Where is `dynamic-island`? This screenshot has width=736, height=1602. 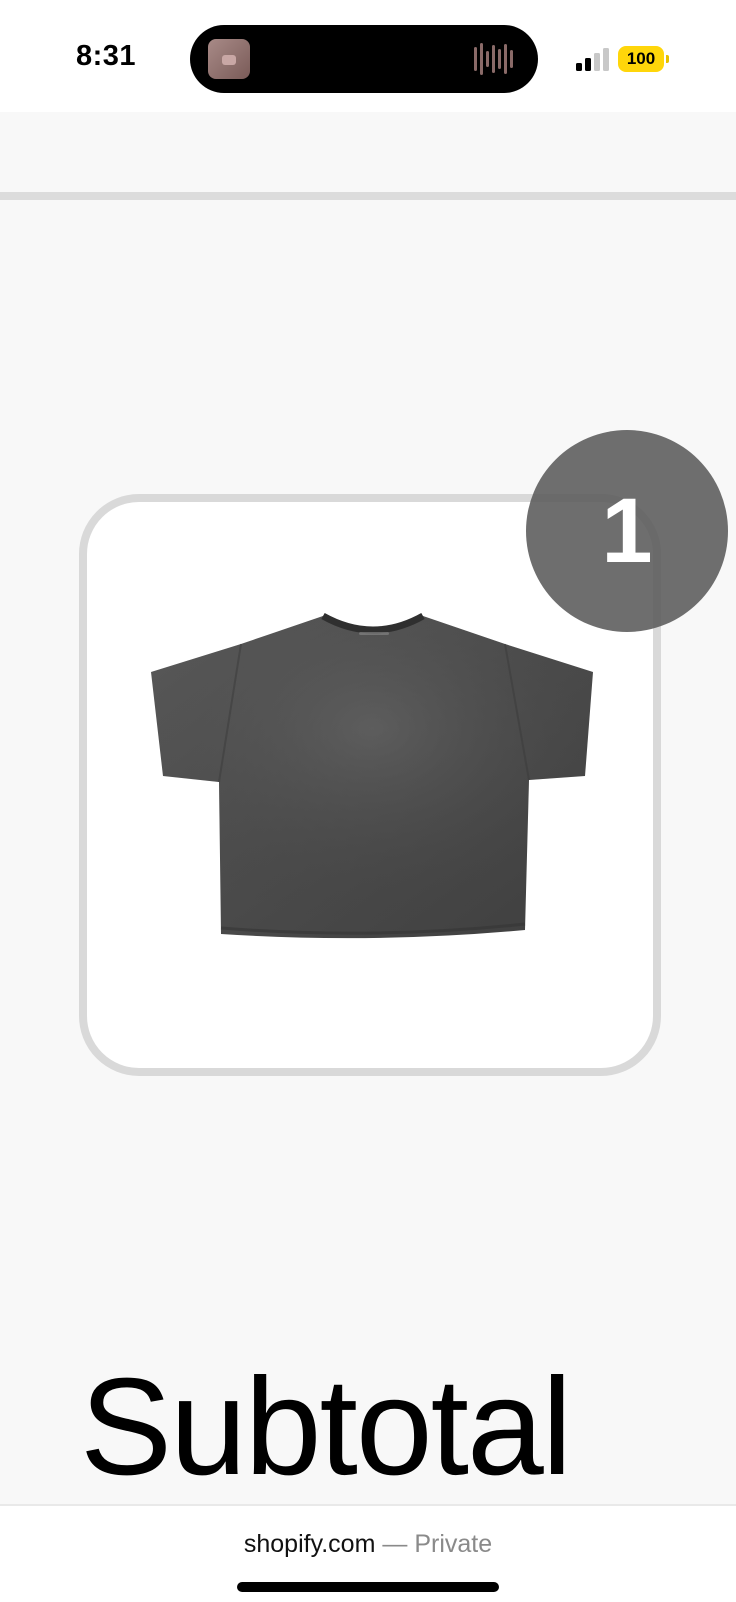 dynamic-island is located at coordinates (364, 59).